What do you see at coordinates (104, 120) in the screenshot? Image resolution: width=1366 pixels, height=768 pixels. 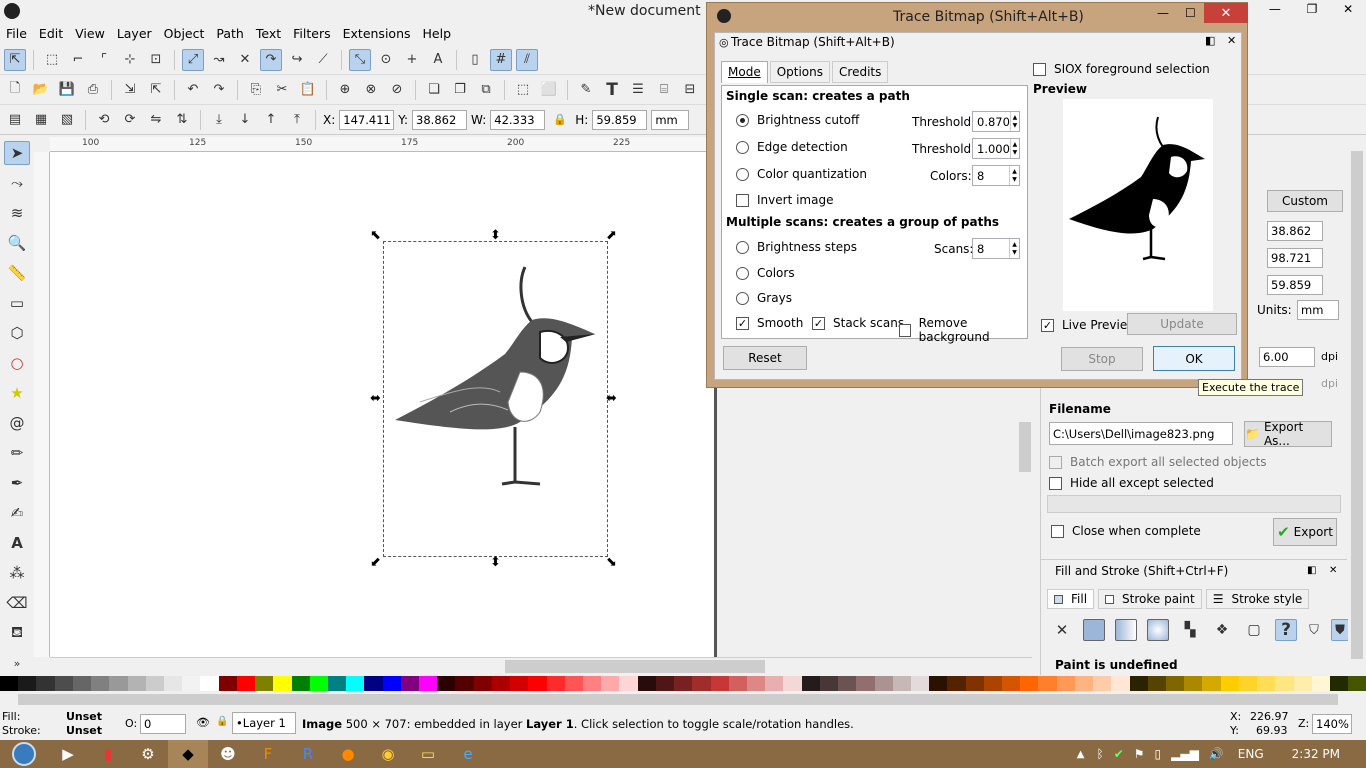 I see `rotate-ccw-icon: ⟲` at bounding box center [104, 120].